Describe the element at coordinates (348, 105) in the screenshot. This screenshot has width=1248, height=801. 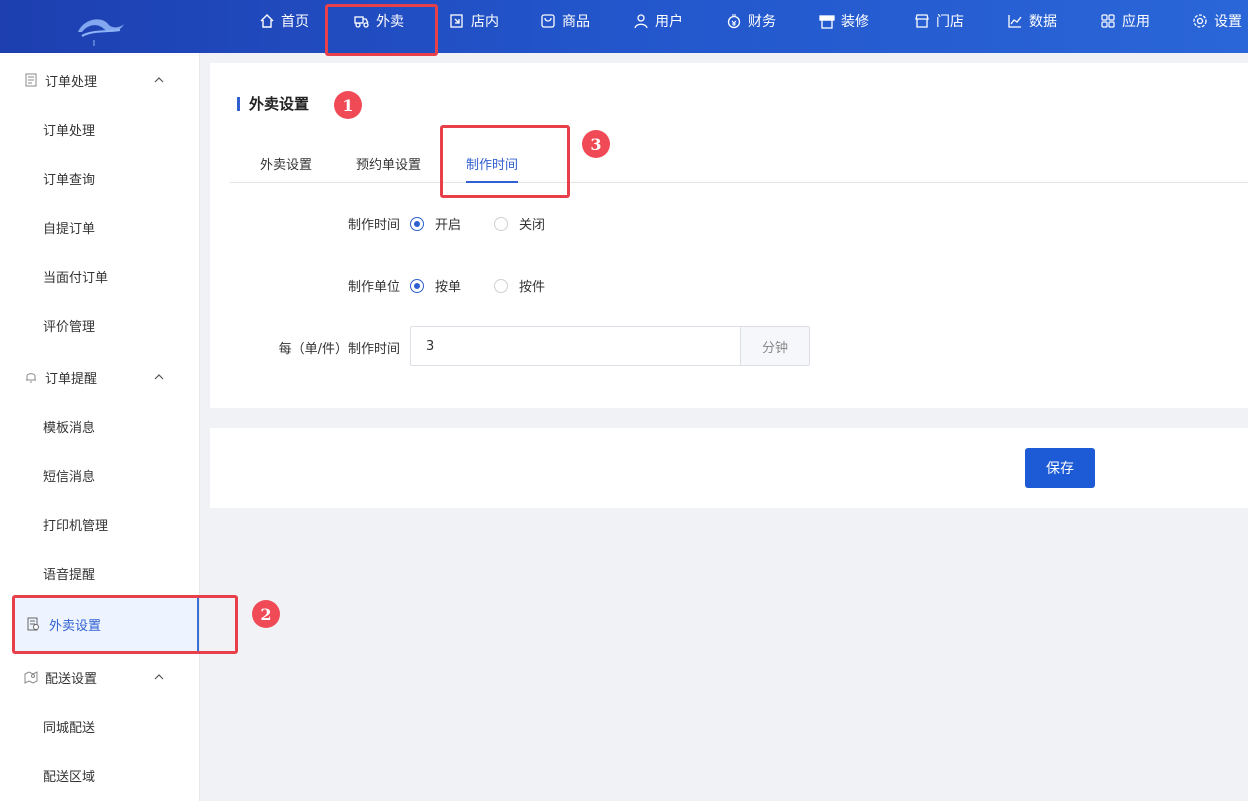
I see `annotation-badge-1: 1` at that location.